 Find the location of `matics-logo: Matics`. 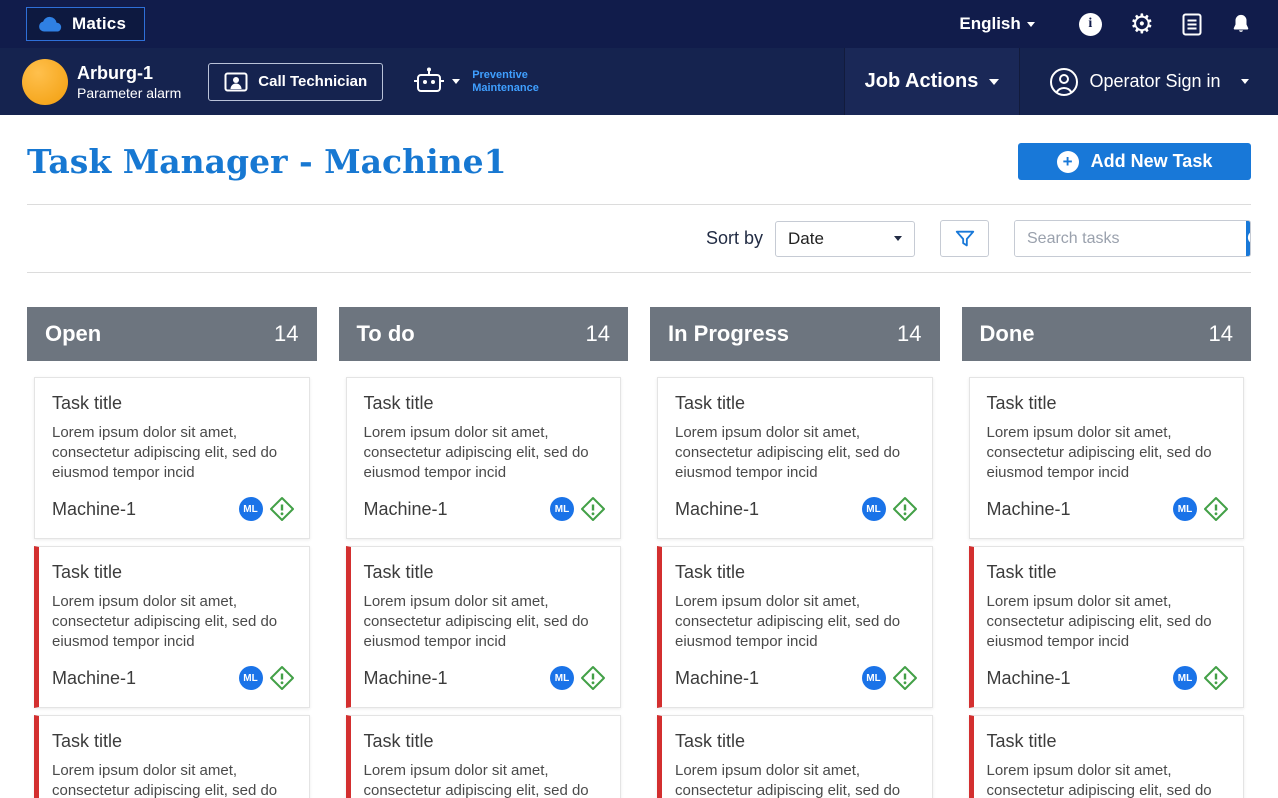

matics-logo: Matics is located at coordinates (86, 24).